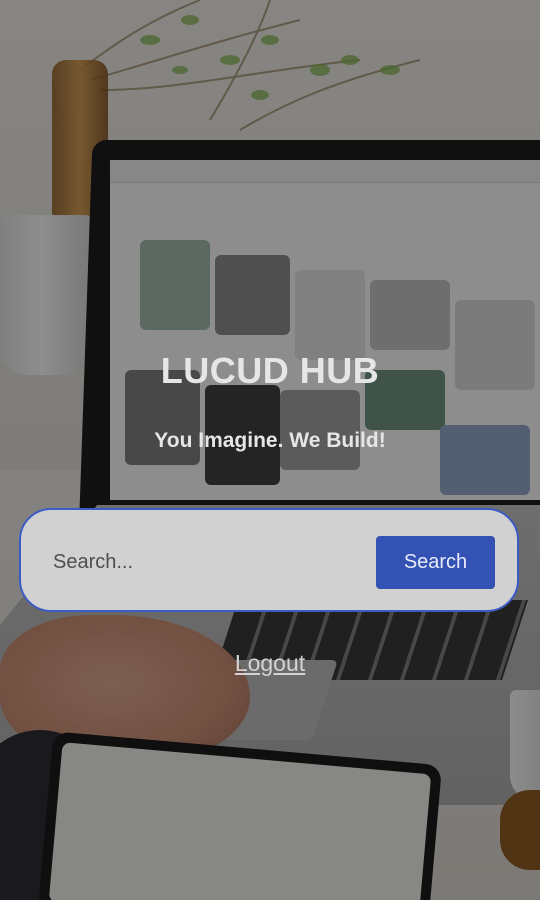  I want to click on search-input, so click(203, 562).